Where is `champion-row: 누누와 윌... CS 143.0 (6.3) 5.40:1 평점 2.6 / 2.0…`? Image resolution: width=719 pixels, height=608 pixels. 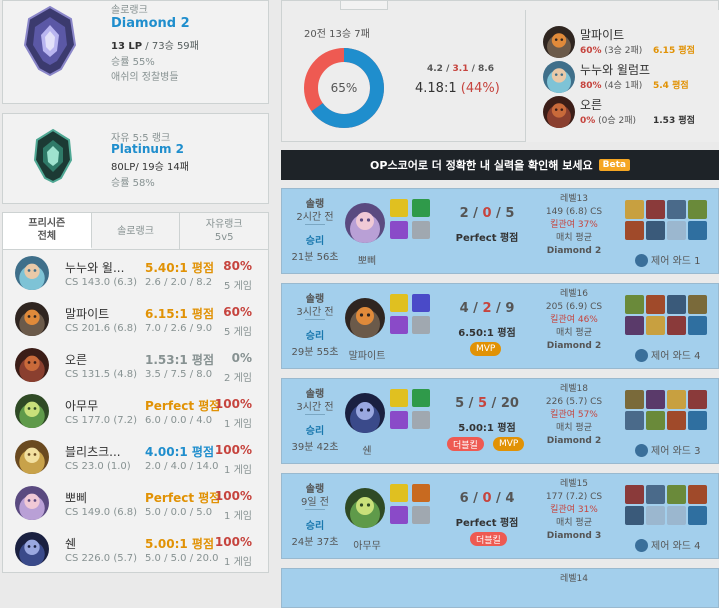
champion-row: 누누와 윌... CS 143.0 (6.3) 5.40:1 평점 2.6 / 2.0… is located at coordinates (135, 273).